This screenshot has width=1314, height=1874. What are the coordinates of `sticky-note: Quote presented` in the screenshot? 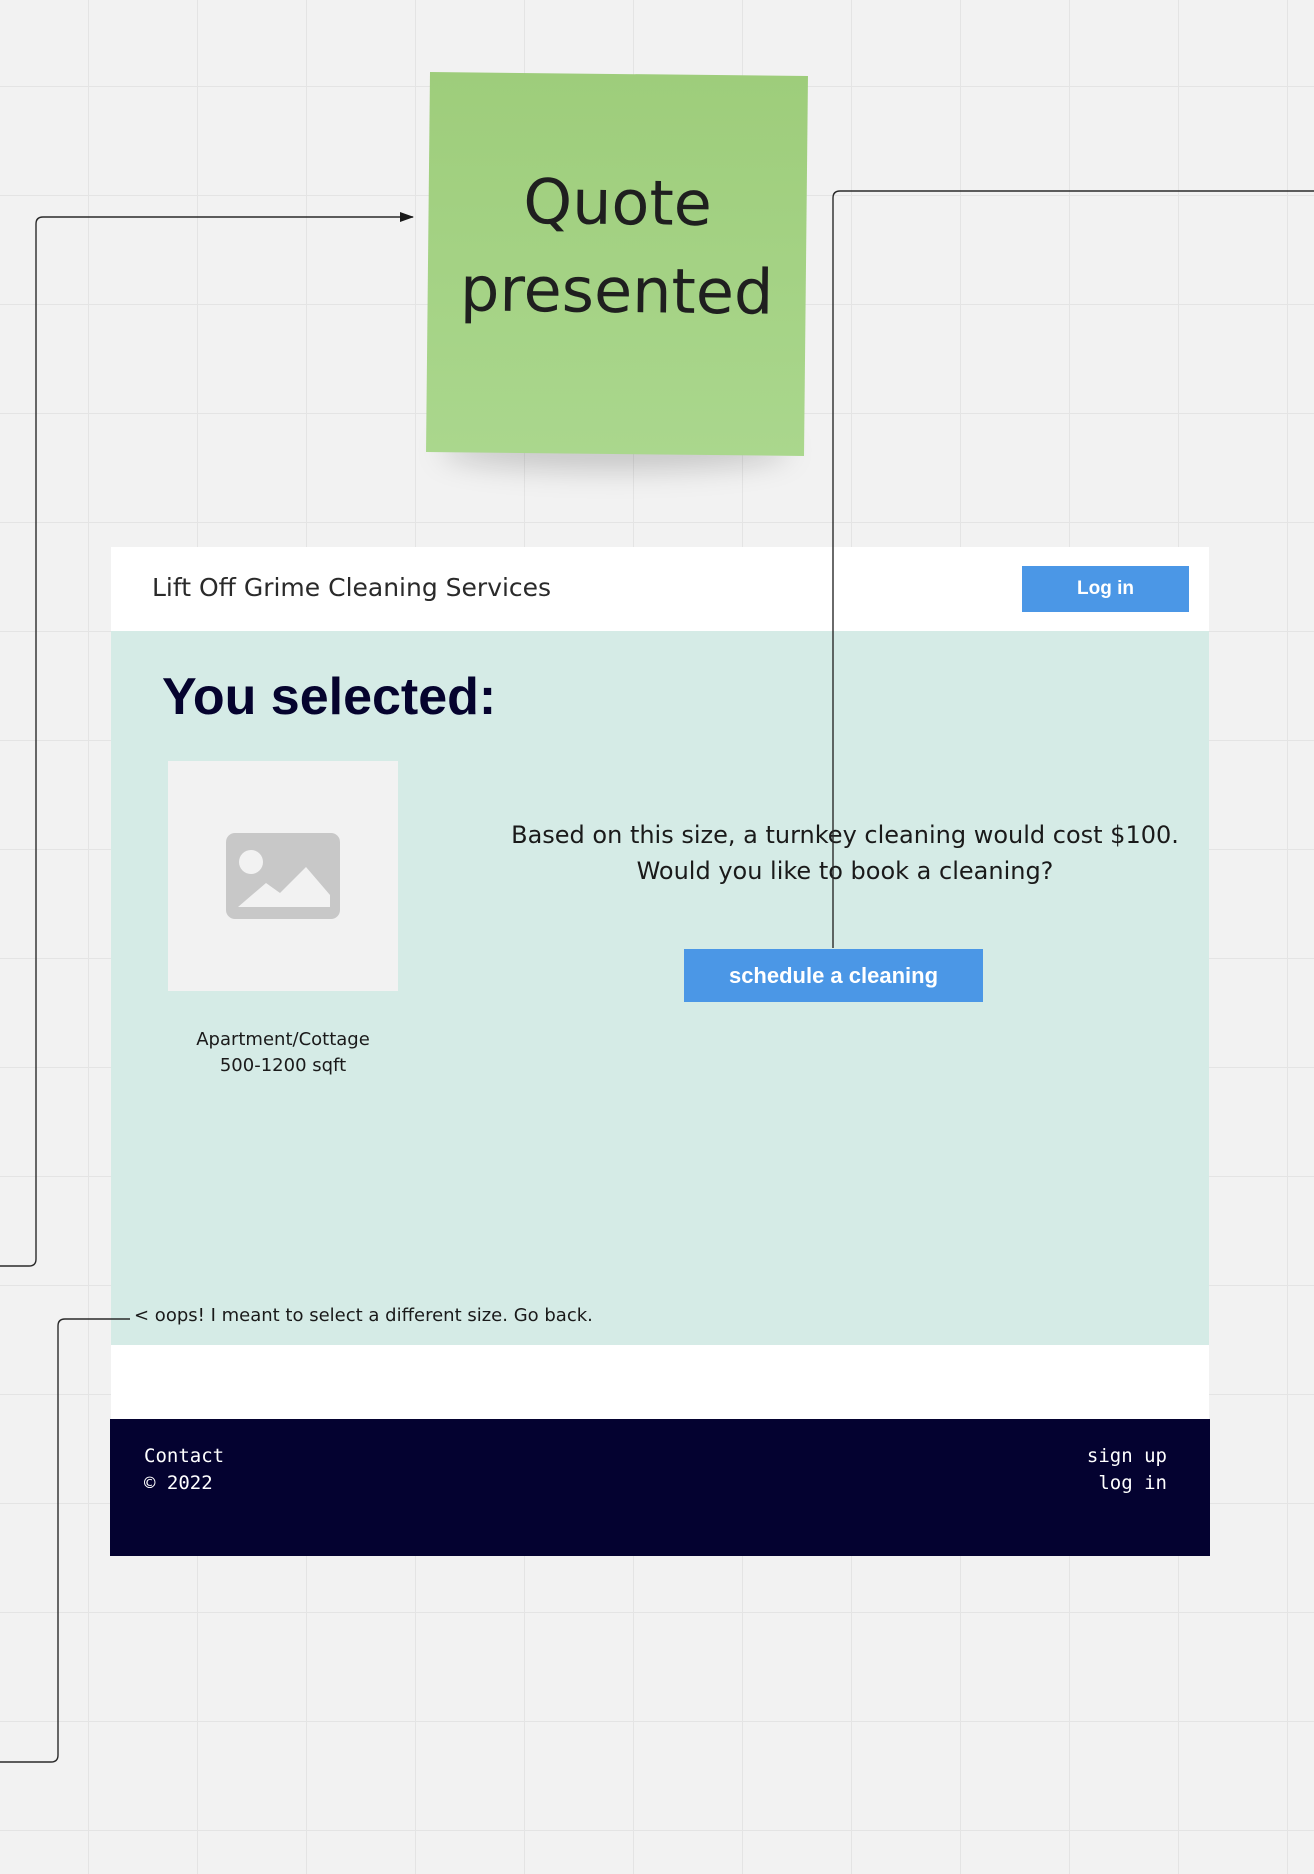 It's located at (617, 264).